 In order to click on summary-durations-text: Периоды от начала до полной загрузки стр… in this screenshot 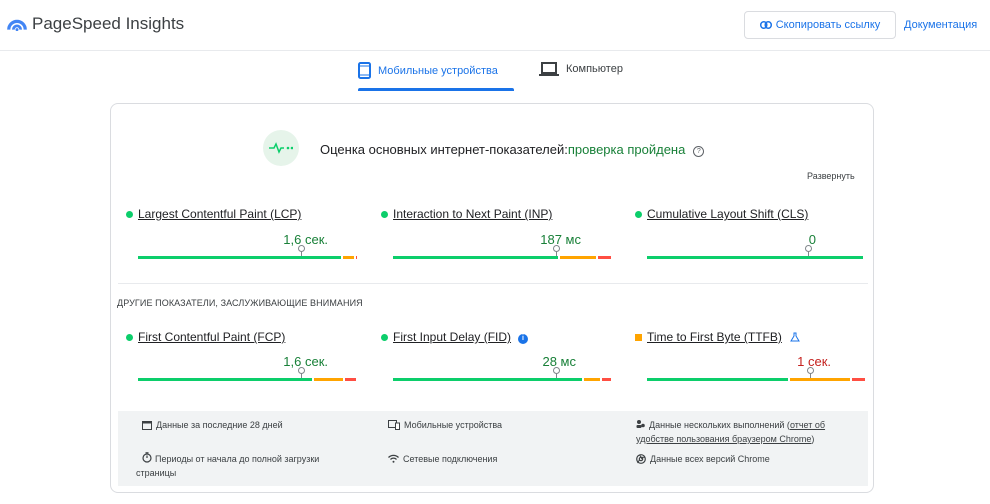, I will do `click(228, 466)`.